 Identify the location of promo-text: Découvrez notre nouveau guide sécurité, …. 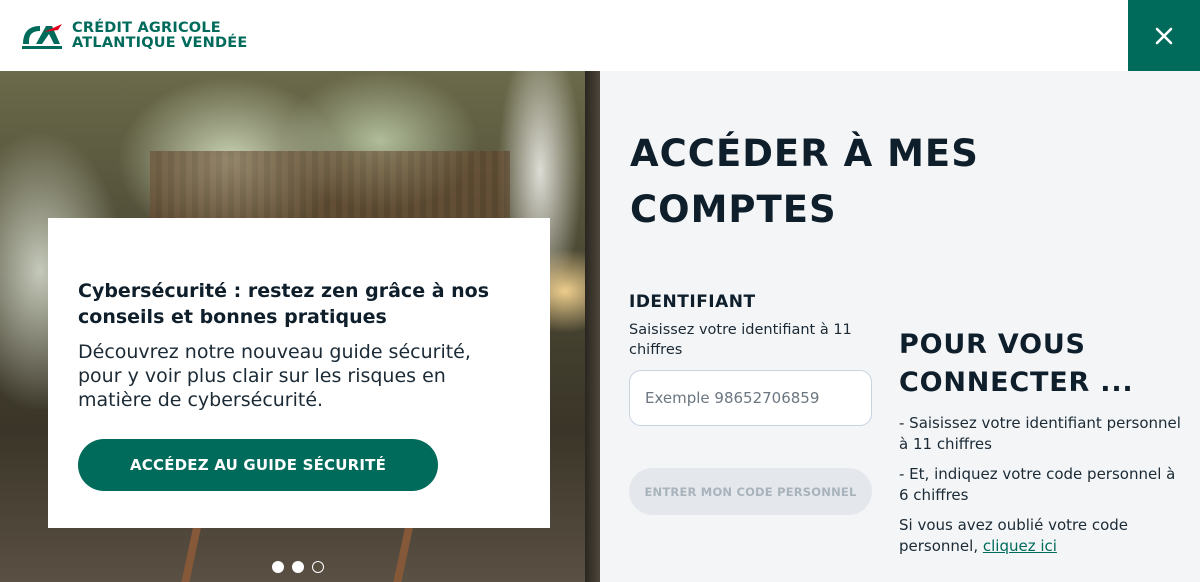
(274, 376).